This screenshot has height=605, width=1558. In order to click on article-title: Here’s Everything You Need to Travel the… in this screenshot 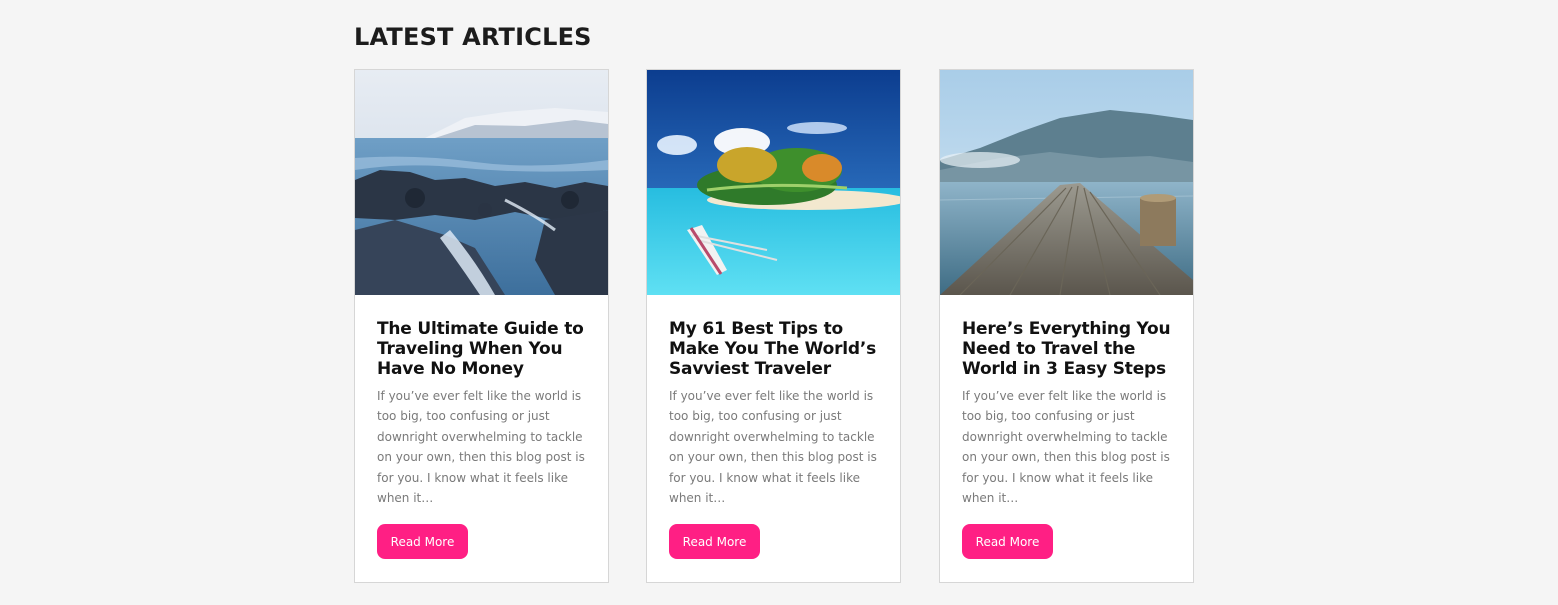, I will do `click(1068, 349)`.